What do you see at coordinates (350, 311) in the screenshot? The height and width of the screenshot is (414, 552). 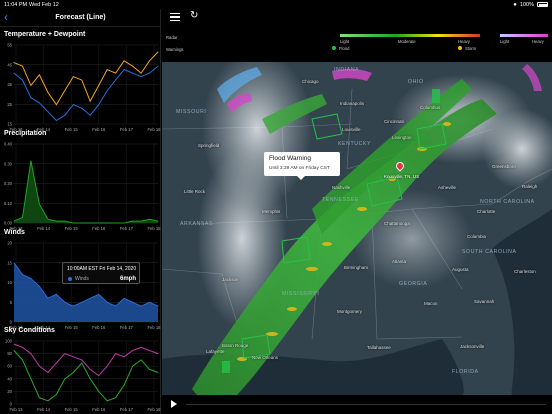 I see `city-label: Montgomery` at bounding box center [350, 311].